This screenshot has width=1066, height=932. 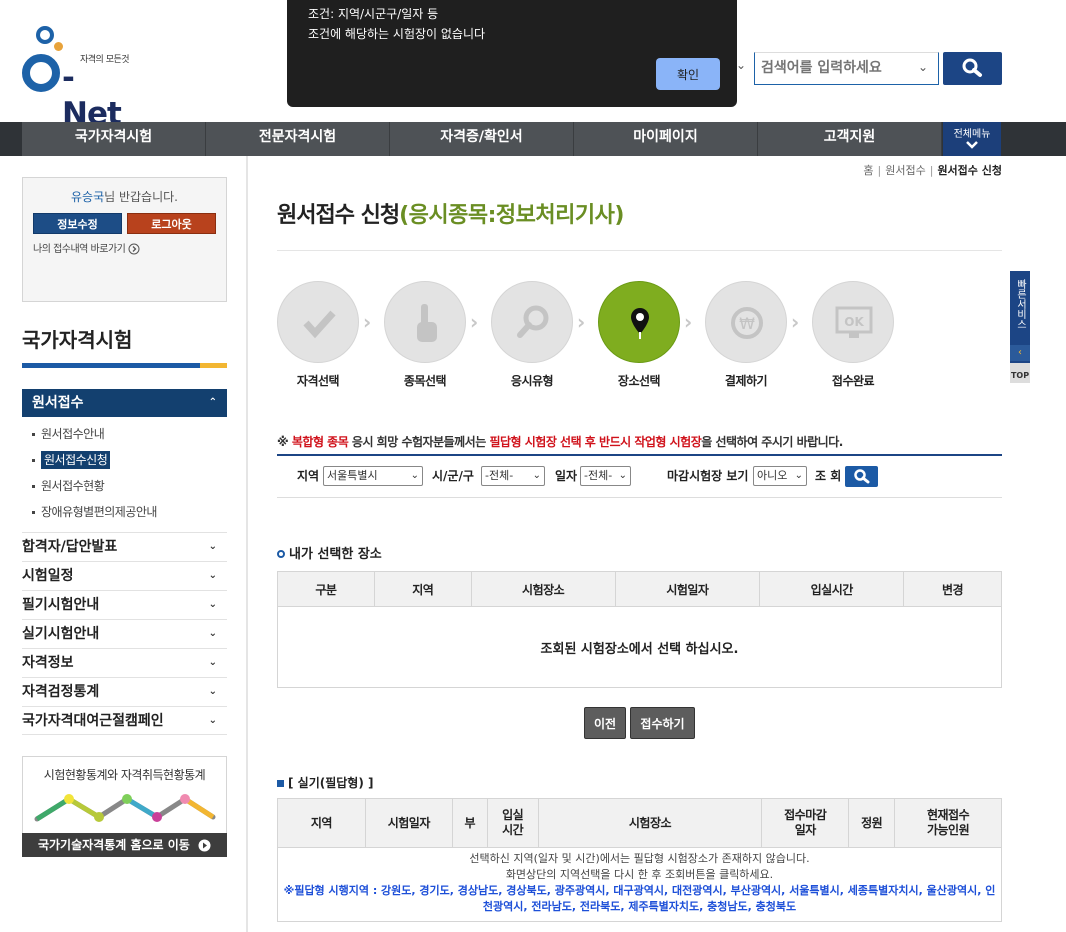 I want to click on previous-button: 이전, so click(x=605, y=723).